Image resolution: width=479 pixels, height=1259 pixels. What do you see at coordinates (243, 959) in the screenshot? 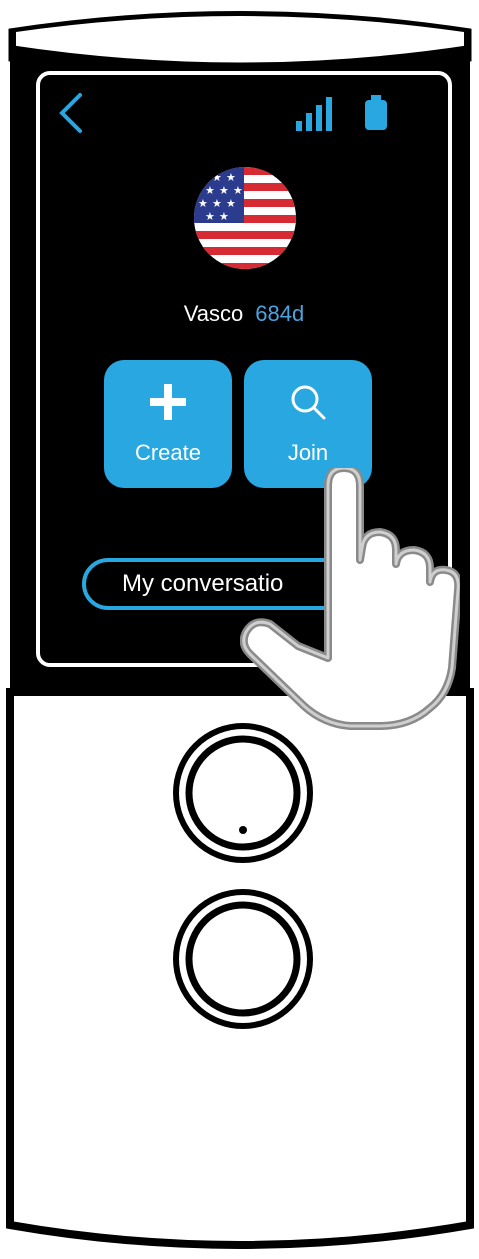
I see `bottom-physical-button` at bounding box center [243, 959].